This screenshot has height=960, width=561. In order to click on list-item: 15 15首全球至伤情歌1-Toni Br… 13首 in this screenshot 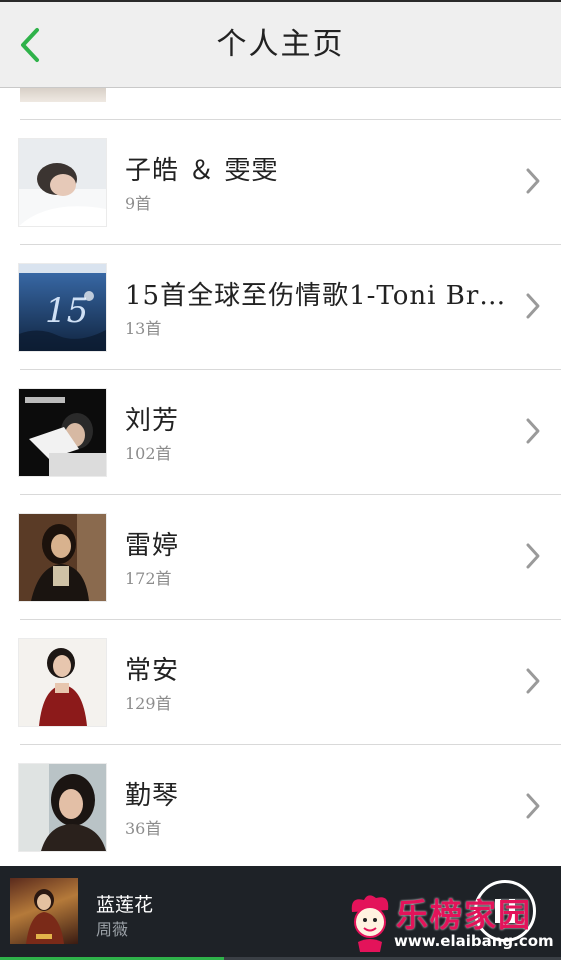, I will do `click(280, 307)`.